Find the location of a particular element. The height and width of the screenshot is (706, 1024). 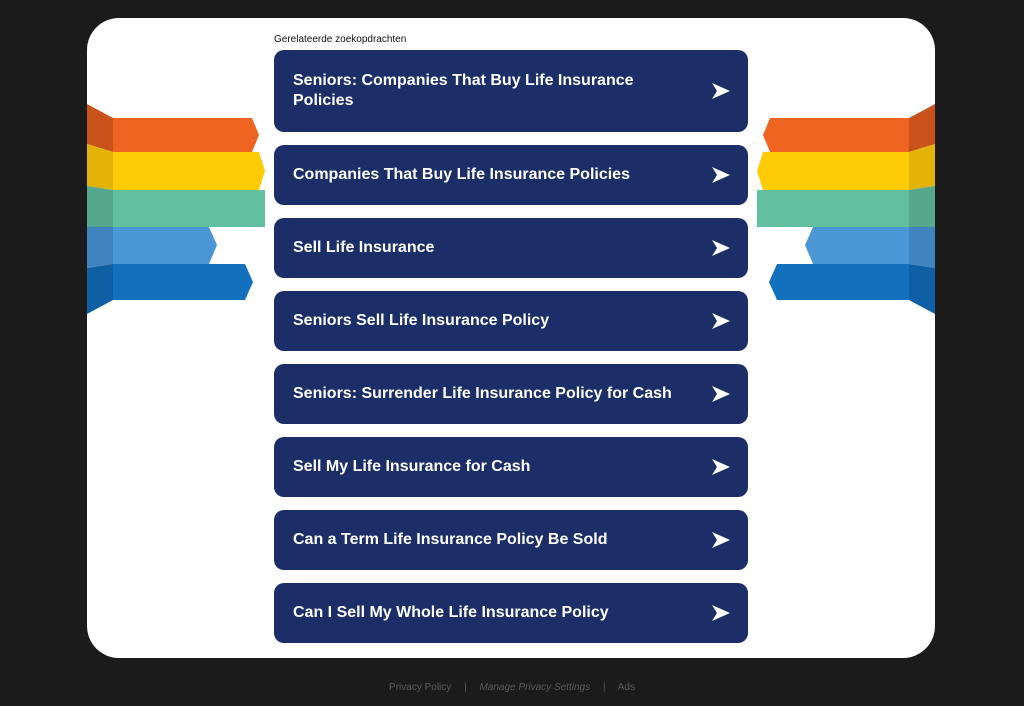

related-link: Sell Life Insurance is located at coordinates (511, 248).